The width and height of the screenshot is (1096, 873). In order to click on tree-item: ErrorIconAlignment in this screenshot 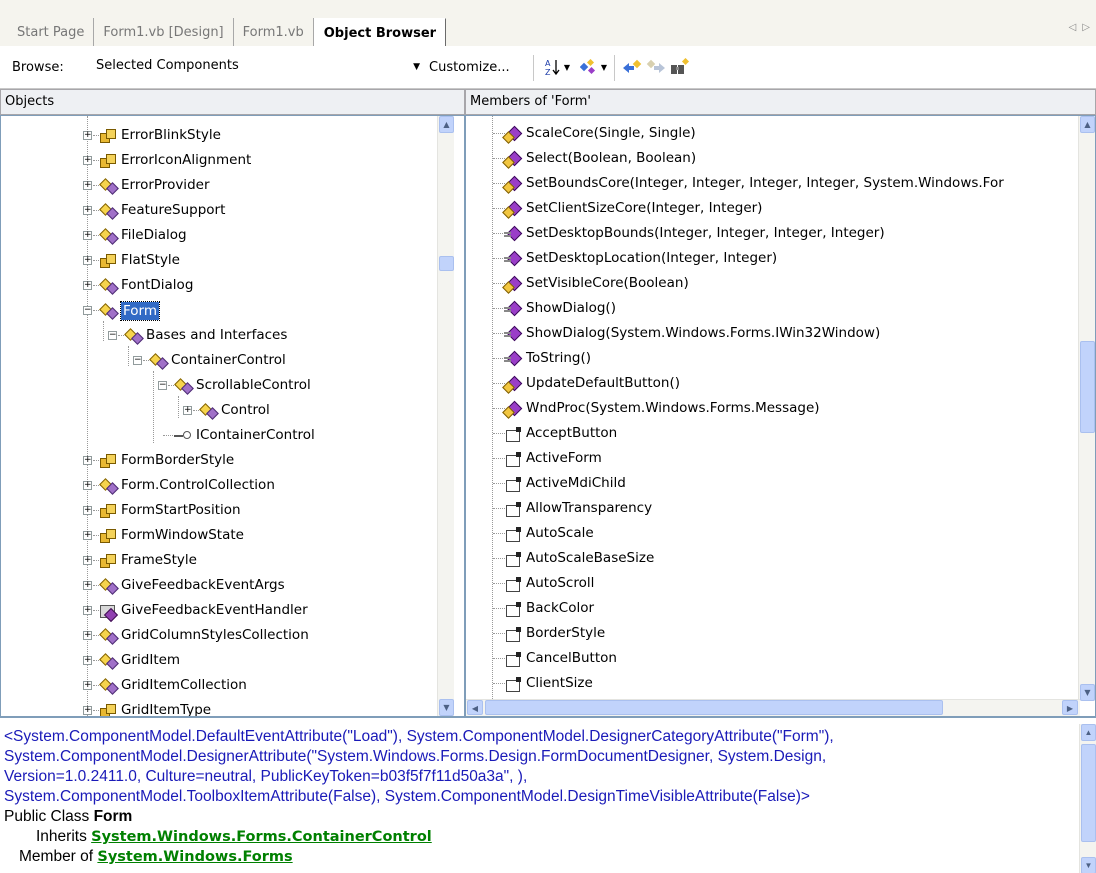, I will do `click(175, 160)`.